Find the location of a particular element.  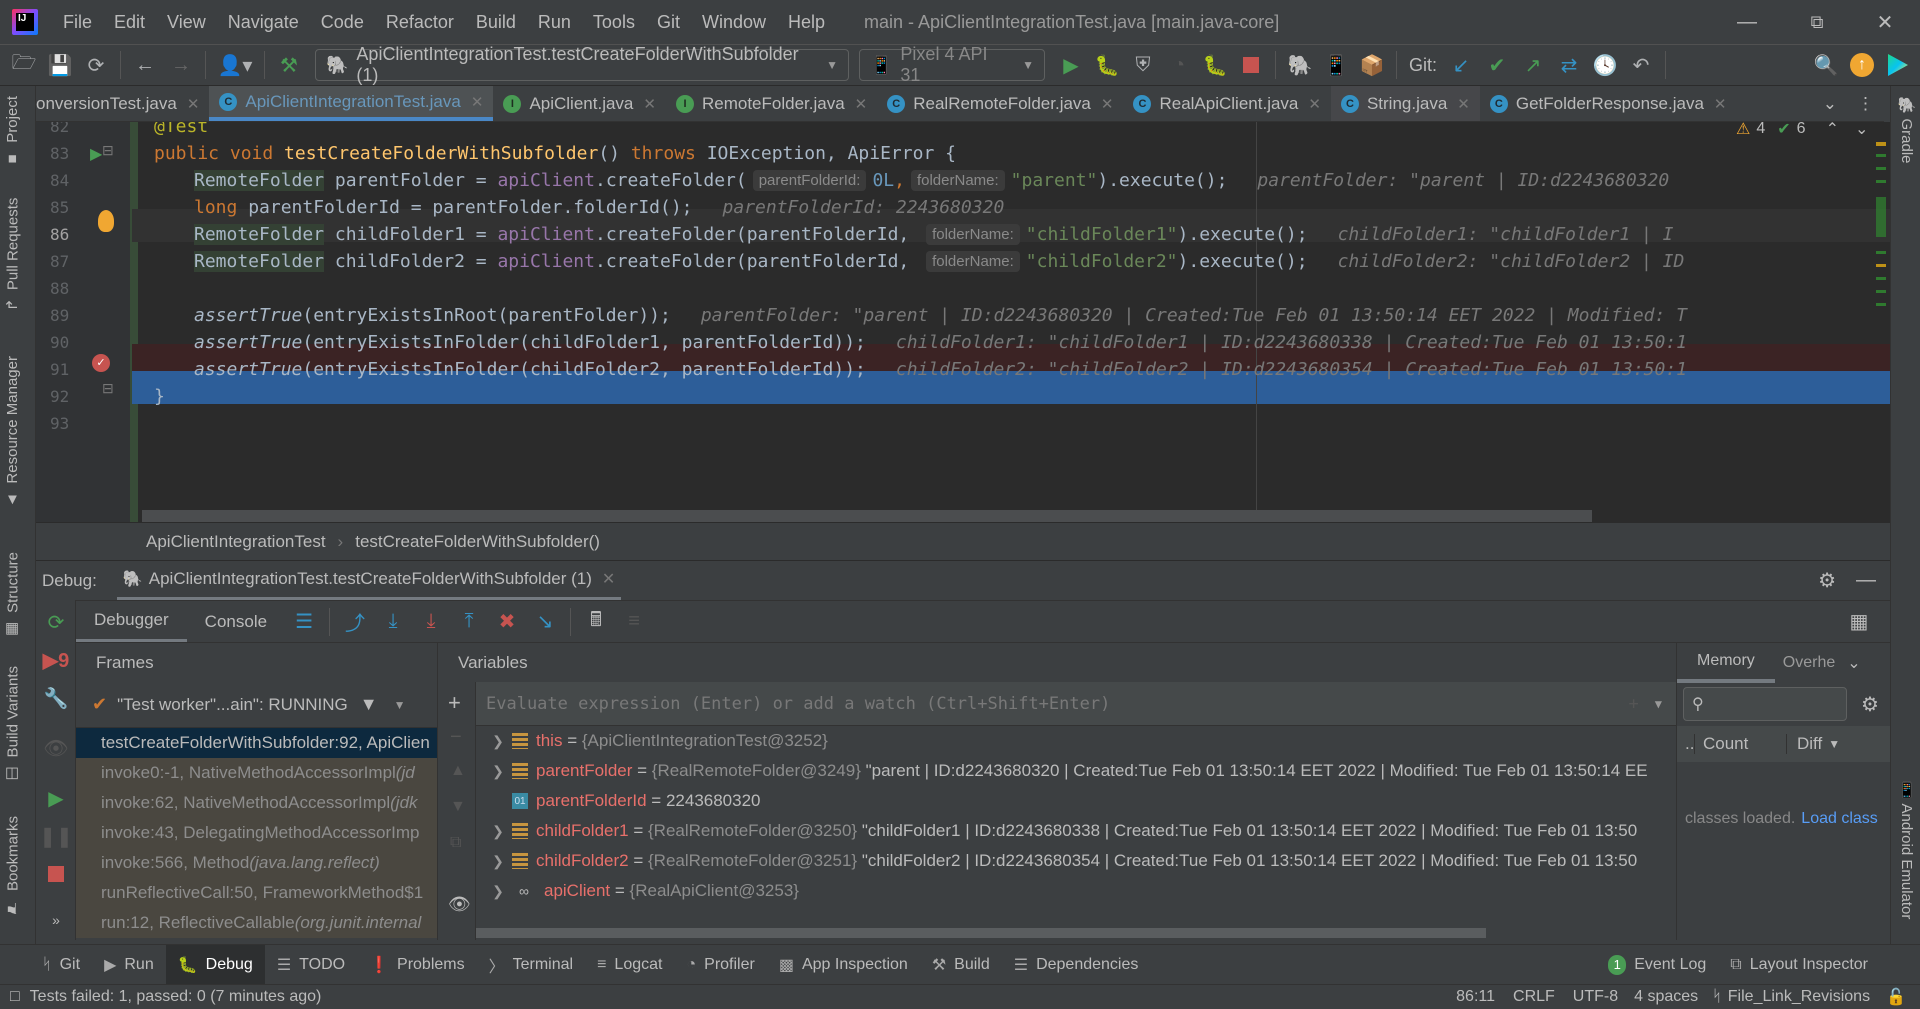

drop-frame-button: ✖ is located at coordinates (507, 622).